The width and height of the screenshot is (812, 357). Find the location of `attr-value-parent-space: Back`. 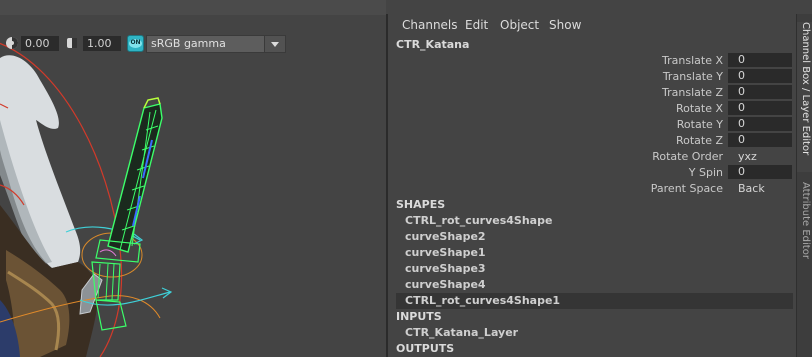

attr-value-parent-space: Back is located at coordinates (751, 188).